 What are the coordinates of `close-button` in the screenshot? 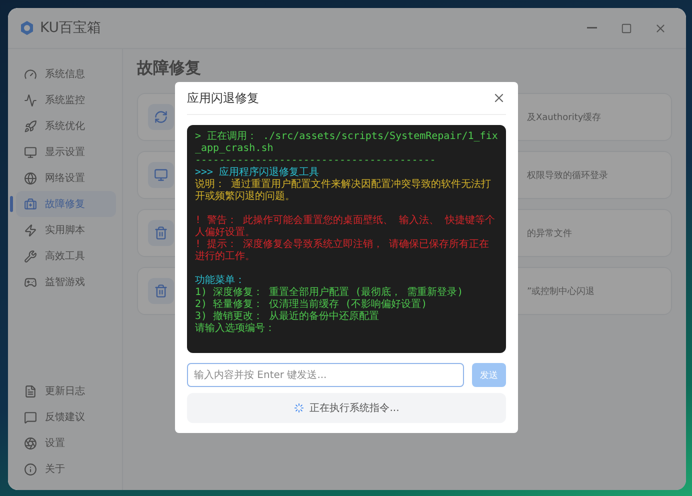 It's located at (499, 98).